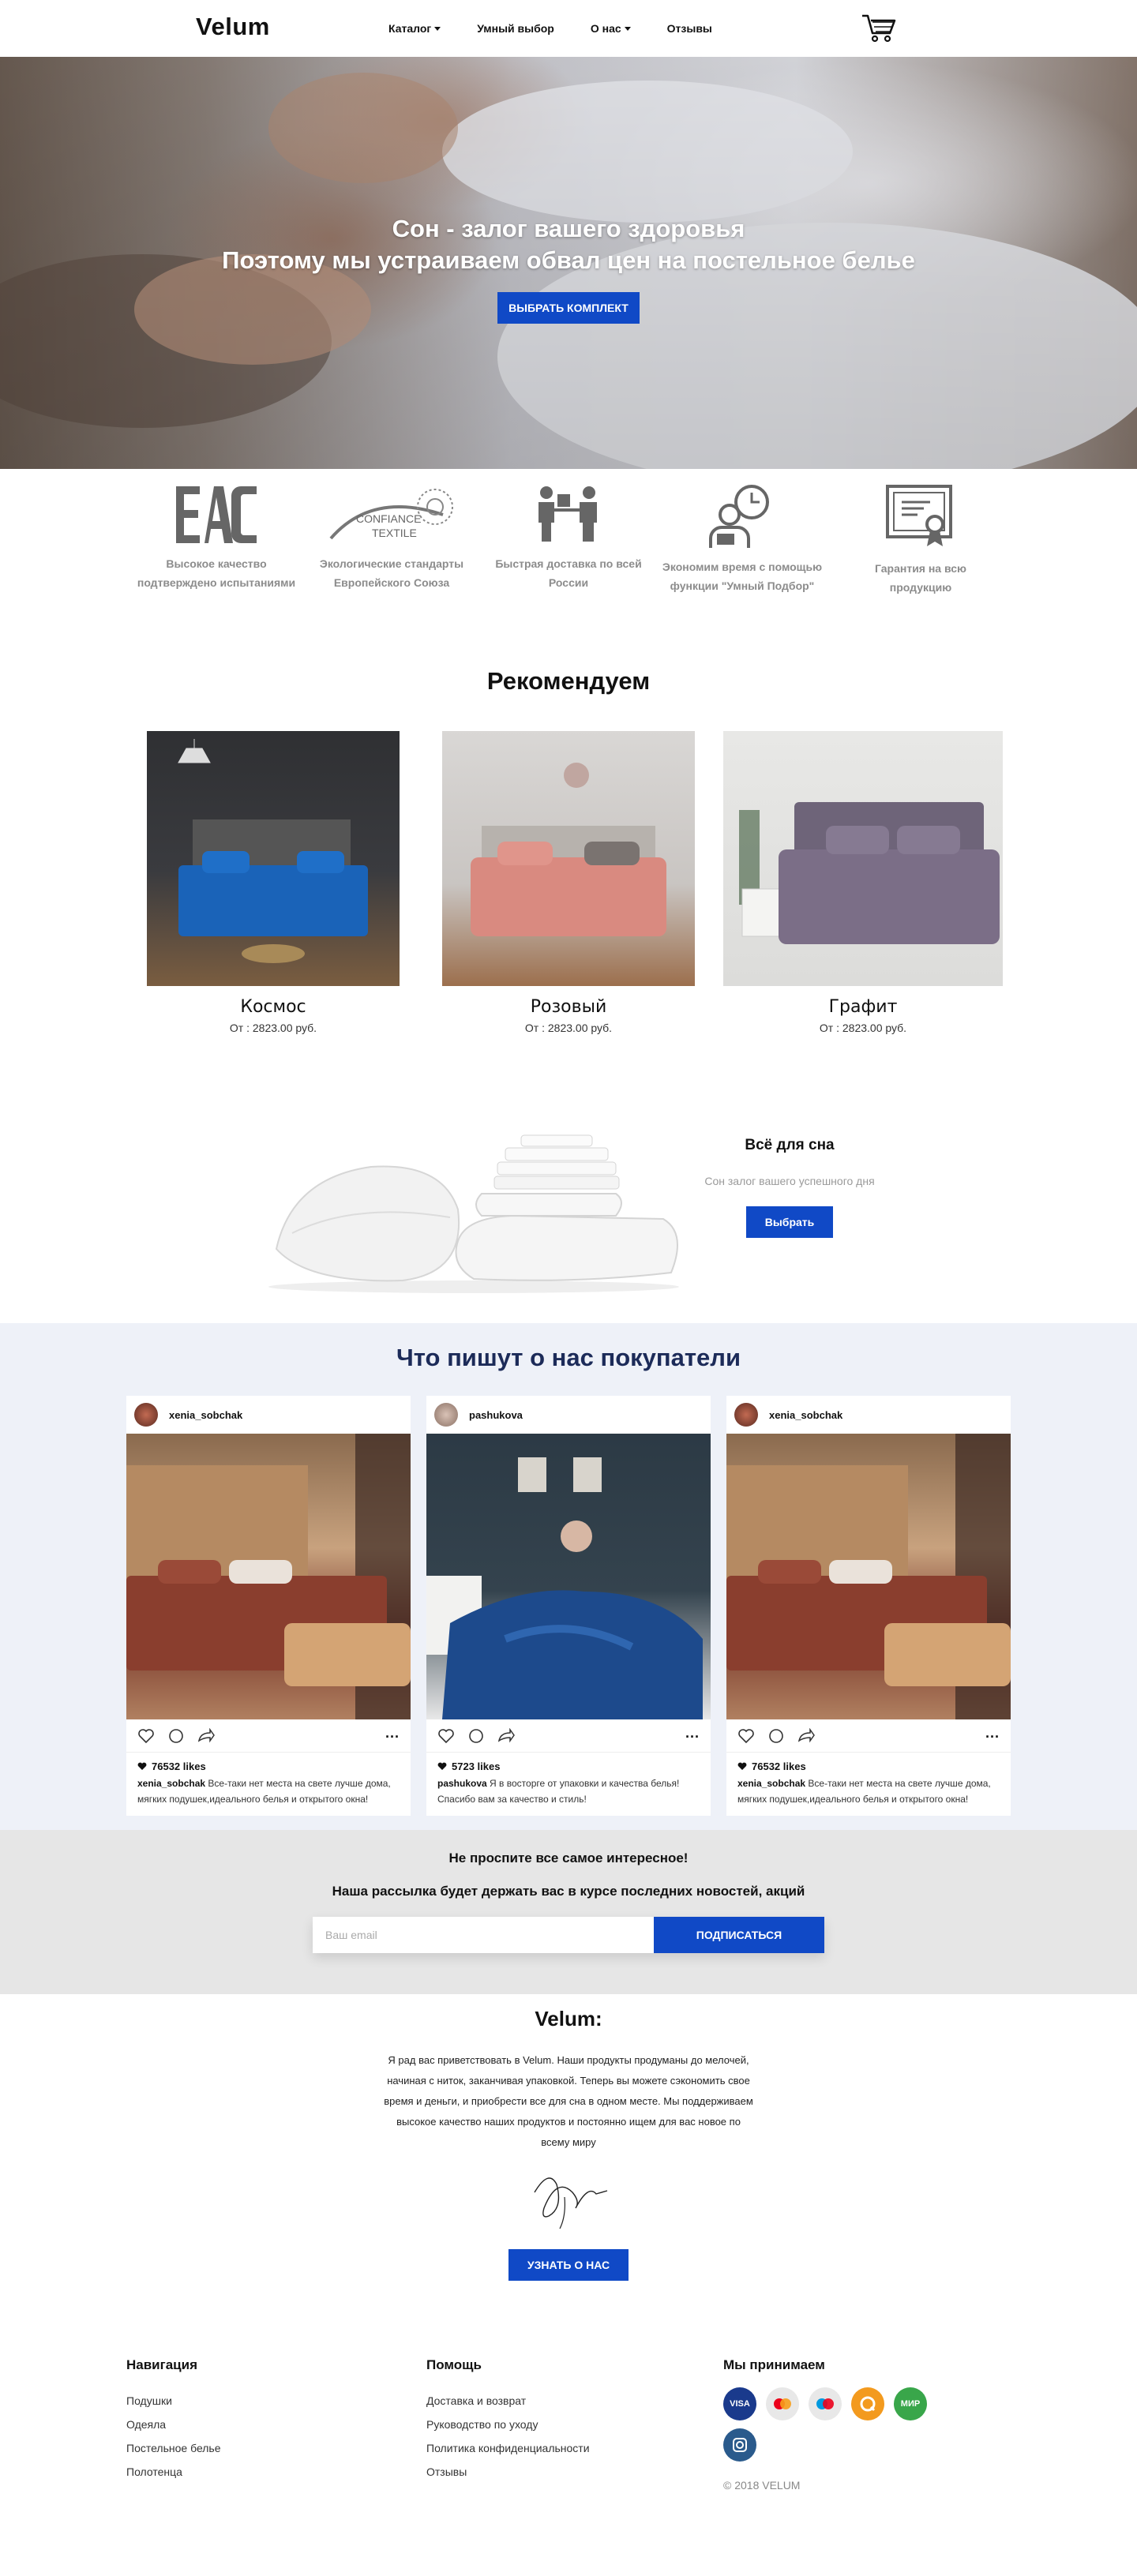 The width and height of the screenshot is (1137, 2576). Describe the element at coordinates (863, 1007) in the screenshot. I see `product-name: Графит` at that location.